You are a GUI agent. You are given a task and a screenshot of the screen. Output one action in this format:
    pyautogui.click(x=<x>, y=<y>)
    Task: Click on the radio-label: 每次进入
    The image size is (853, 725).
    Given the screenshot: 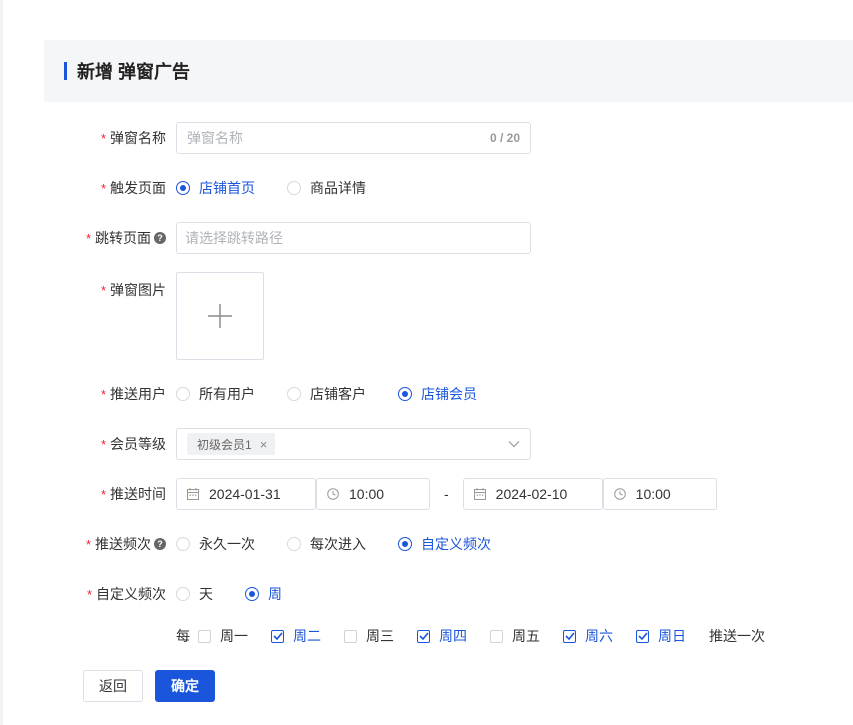 What is the action you would take?
    pyautogui.click(x=338, y=544)
    